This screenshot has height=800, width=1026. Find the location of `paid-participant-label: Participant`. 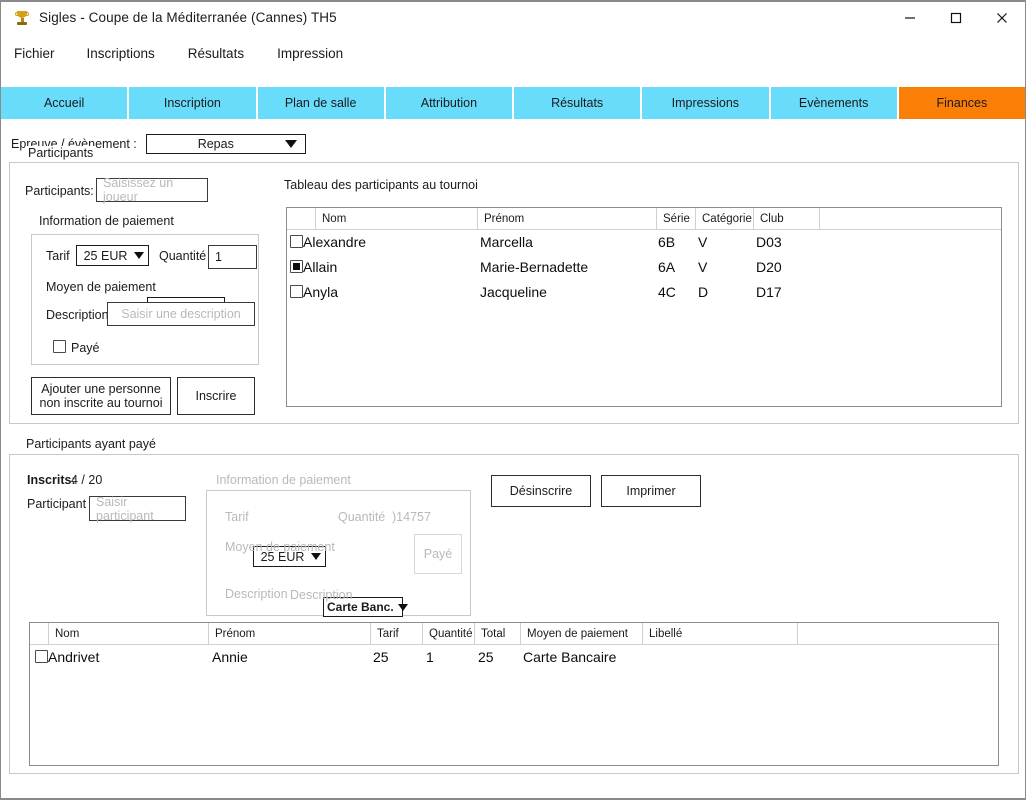

paid-participant-label: Participant is located at coordinates (57, 504).